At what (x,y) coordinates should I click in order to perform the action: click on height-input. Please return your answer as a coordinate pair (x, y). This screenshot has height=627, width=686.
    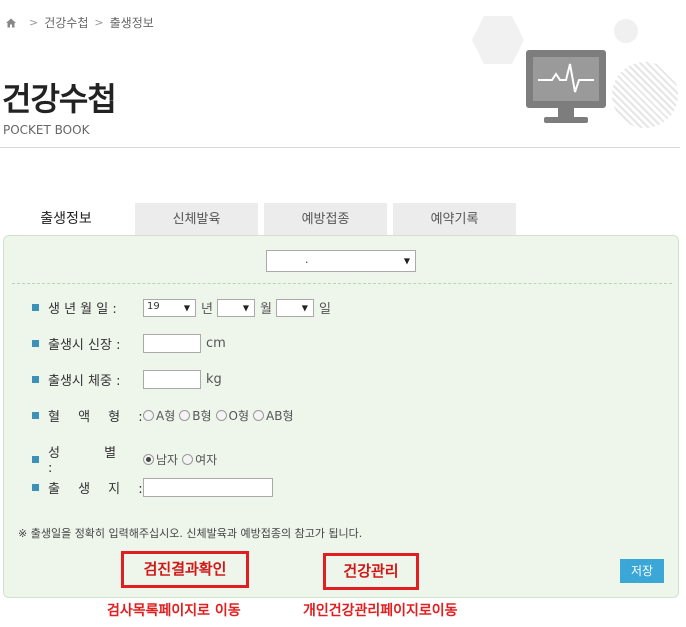
    Looking at the image, I should click on (172, 343).